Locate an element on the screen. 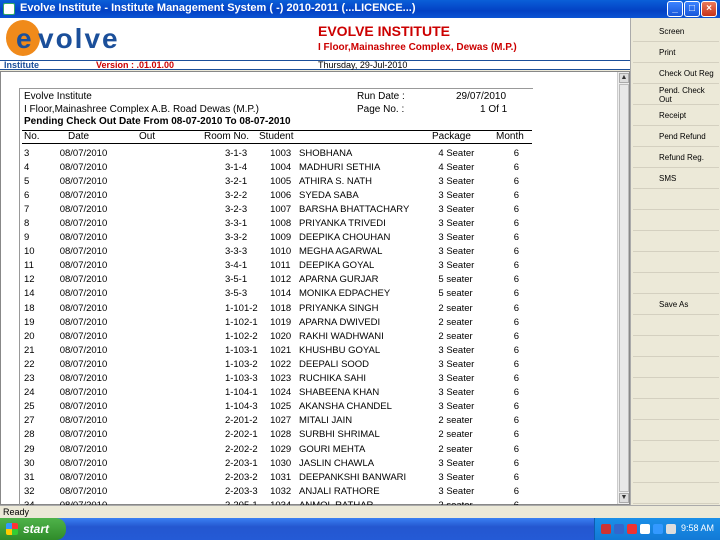 The image size is (720, 540). row-student-id: 1030 is located at coordinates (281, 463).